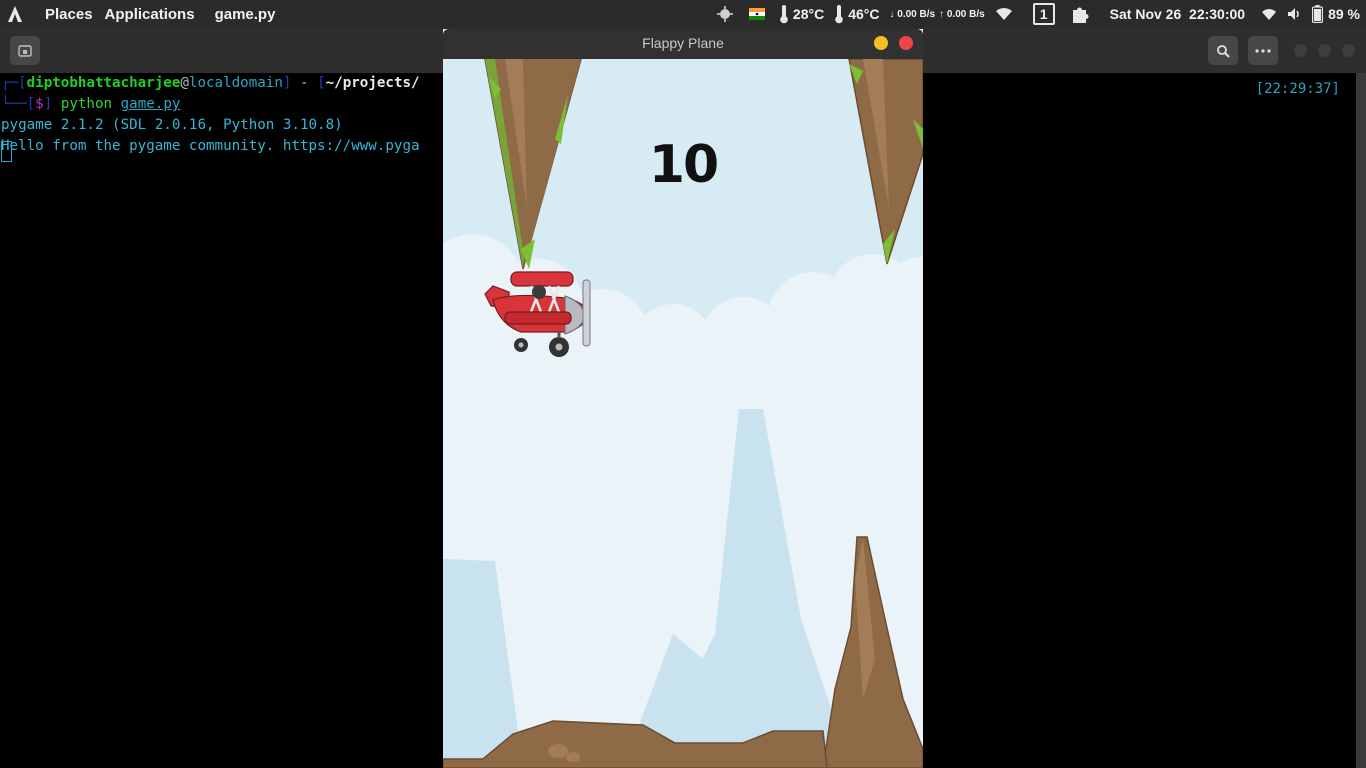 The height and width of the screenshot is (768, 1366). I want to click on close-button, so click(906, 43).